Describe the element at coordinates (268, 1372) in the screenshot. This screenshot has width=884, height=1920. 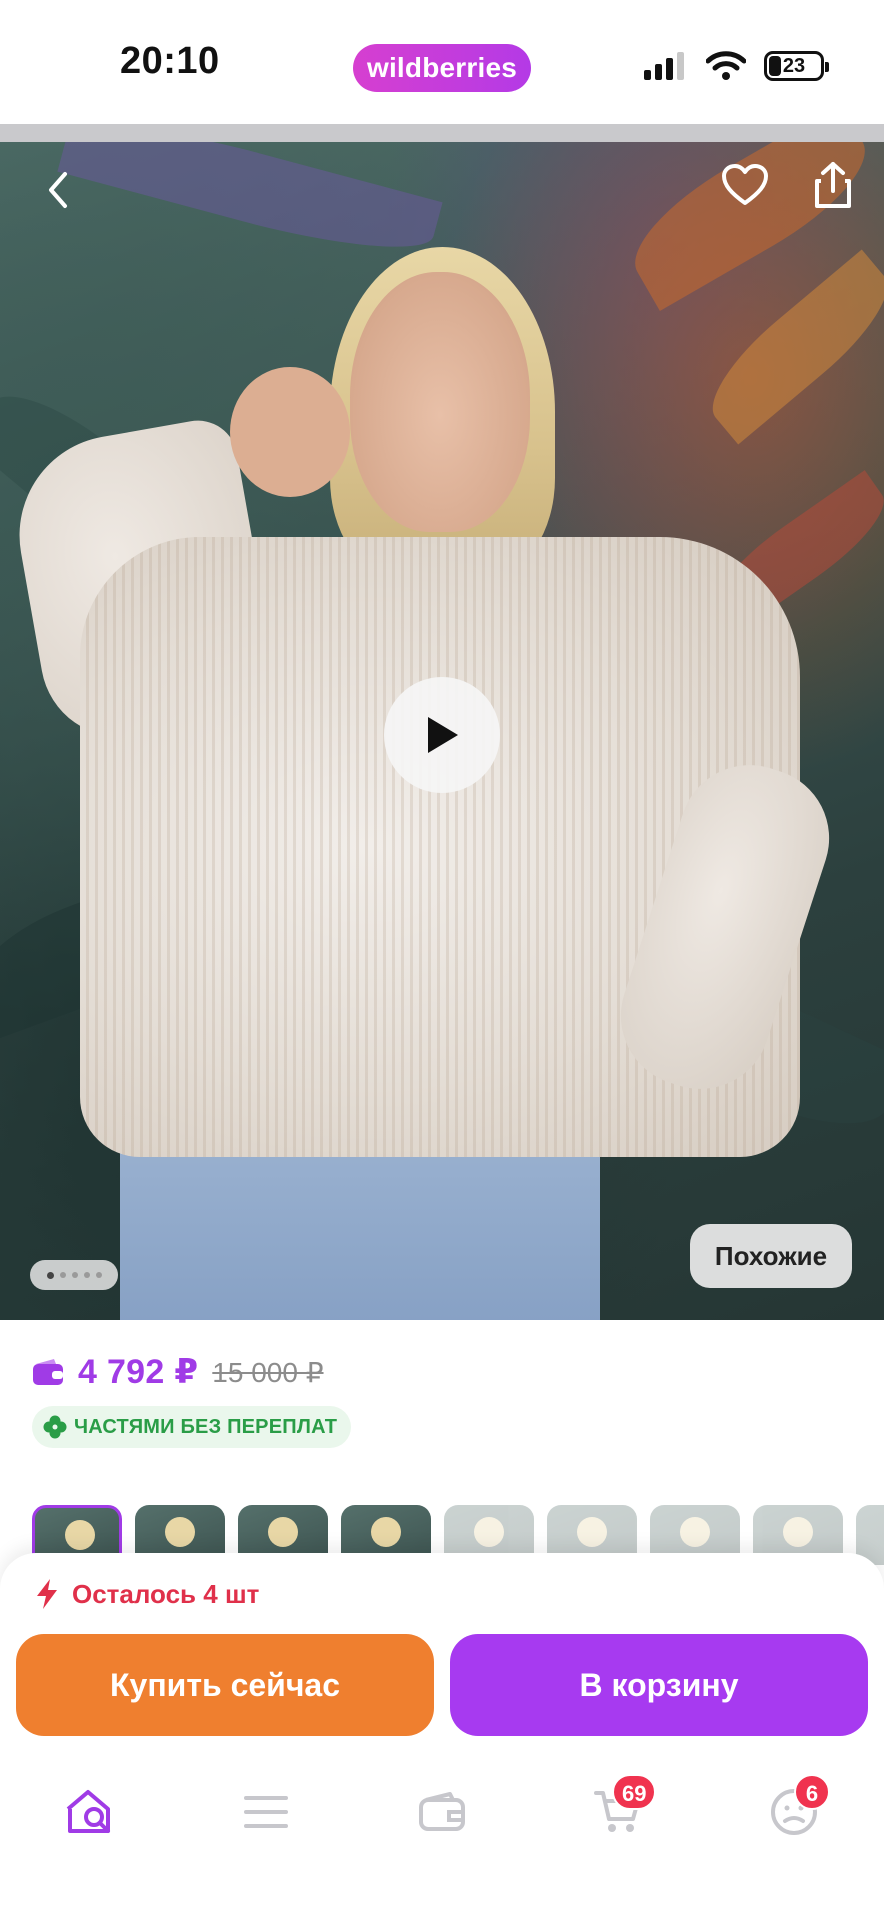
I see `price-old: 15 000 ₽` at that location.